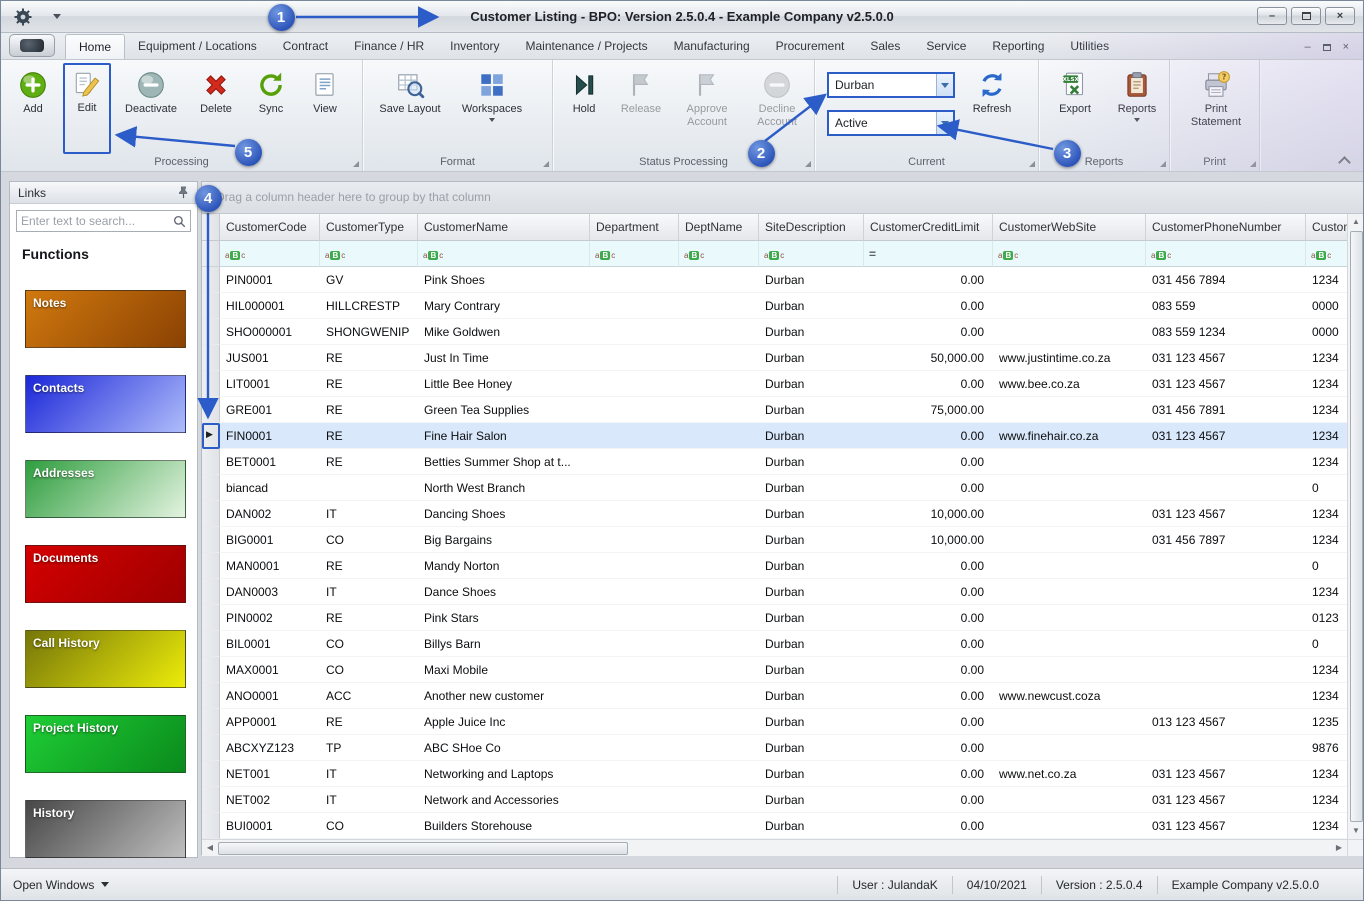  I want to click on cell: Pink Stars, so click(504, 618).